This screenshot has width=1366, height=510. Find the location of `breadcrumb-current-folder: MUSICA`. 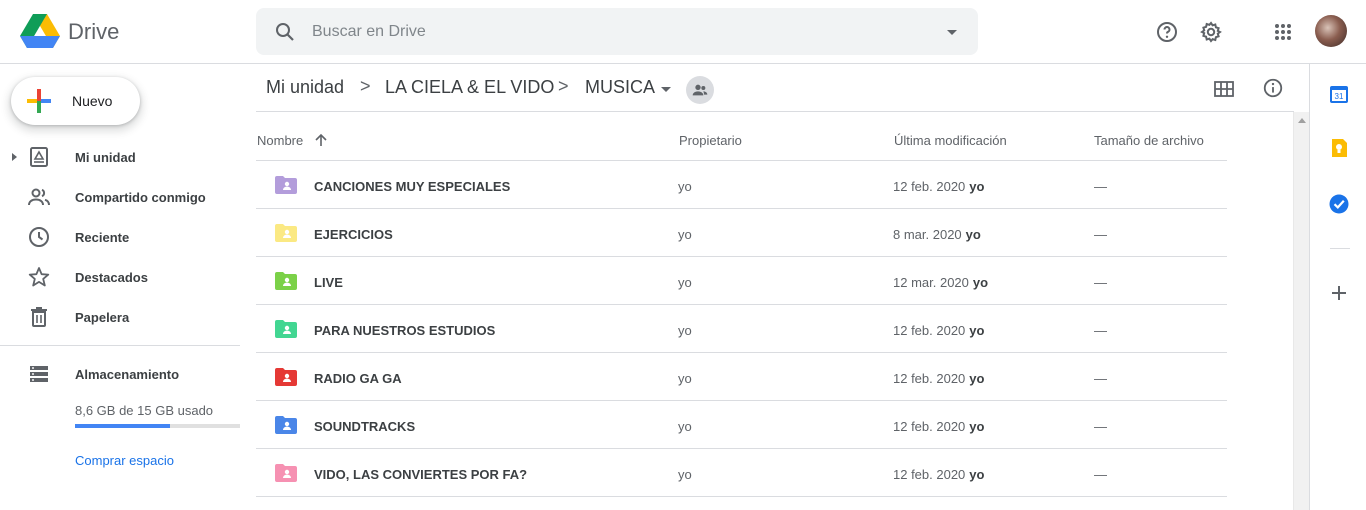

breadcrumb-current-folder: MUSICA is located at coordinates (620, 87).